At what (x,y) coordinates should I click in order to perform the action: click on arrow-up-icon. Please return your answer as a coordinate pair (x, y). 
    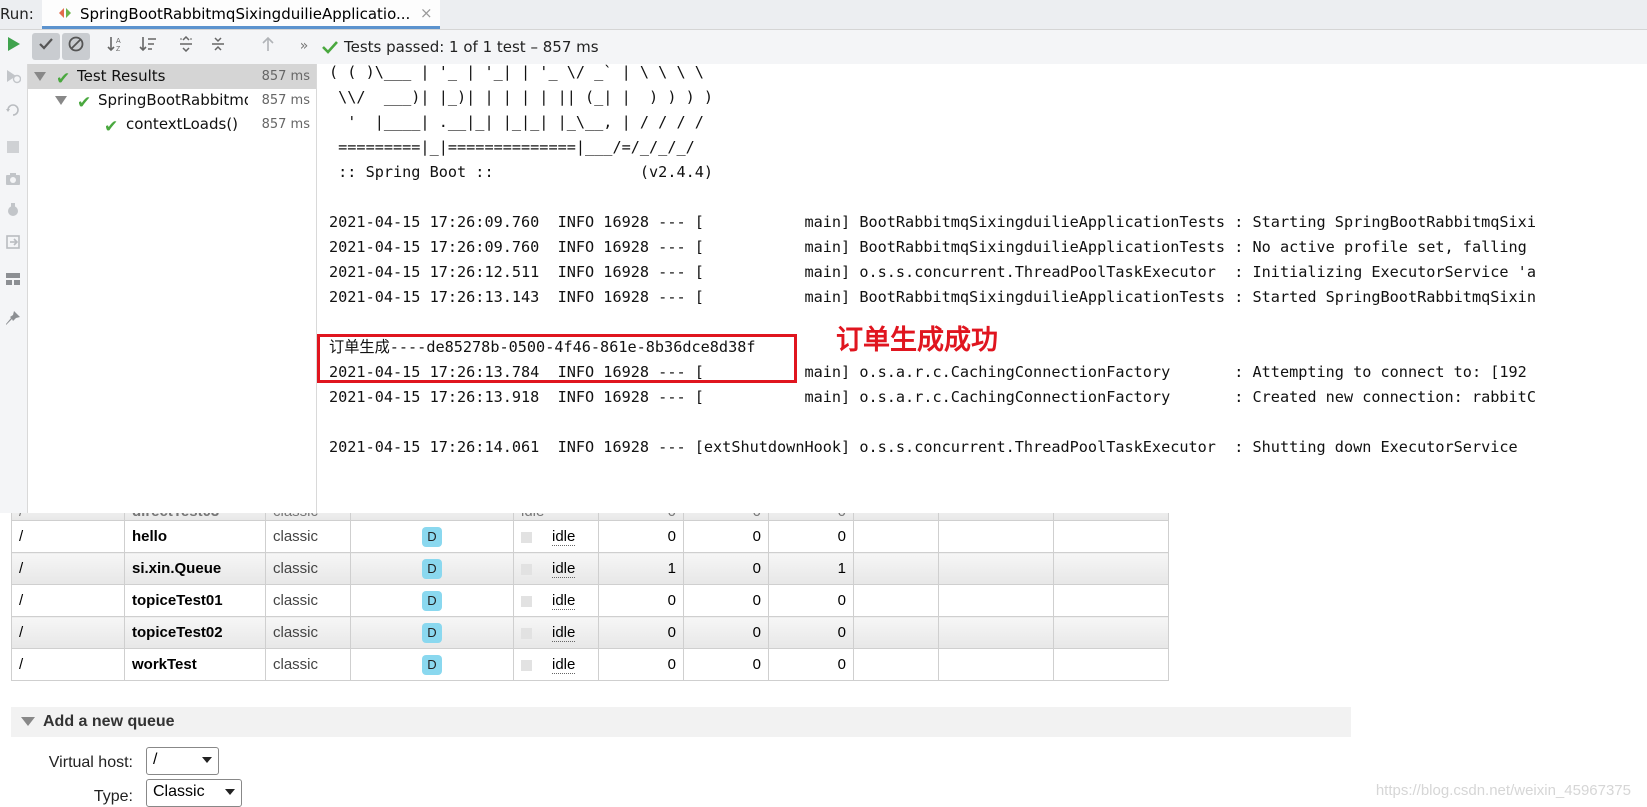
    Looking at the image, I should click on (268, 43).